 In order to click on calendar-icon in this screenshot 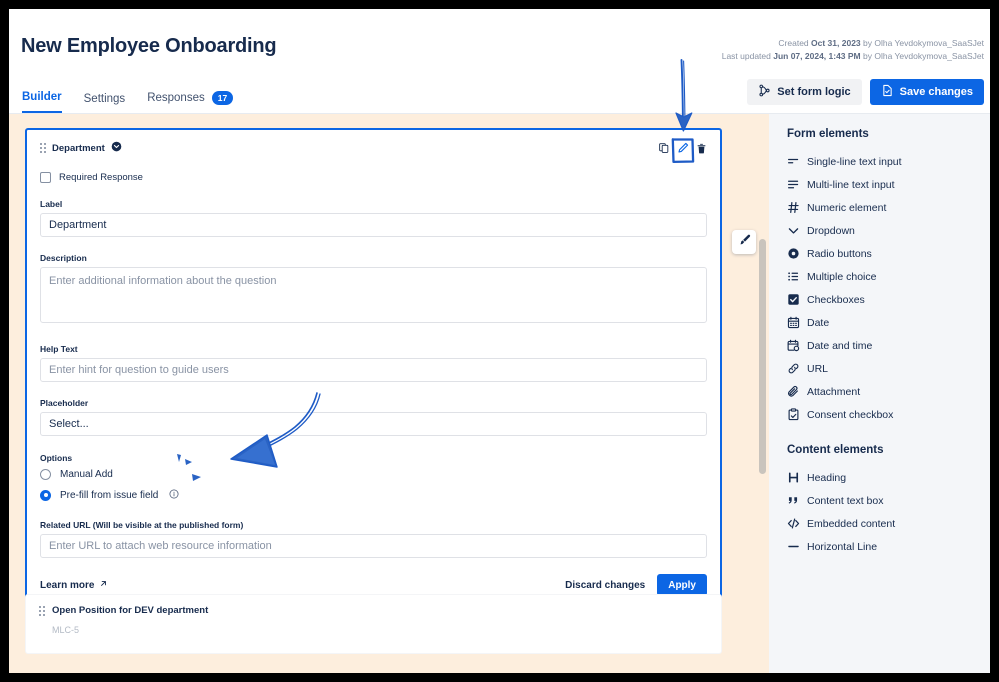, I will do `click(797, 322)`.